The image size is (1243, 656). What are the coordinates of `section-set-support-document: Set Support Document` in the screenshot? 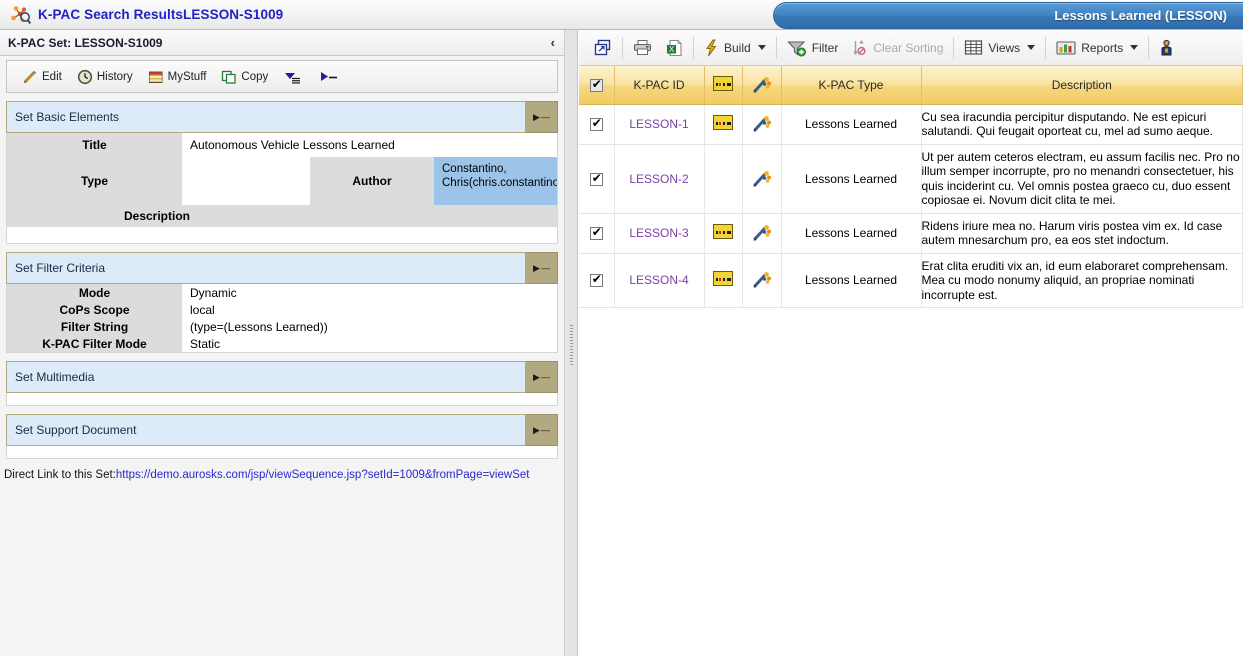 It's located at (282, 436).